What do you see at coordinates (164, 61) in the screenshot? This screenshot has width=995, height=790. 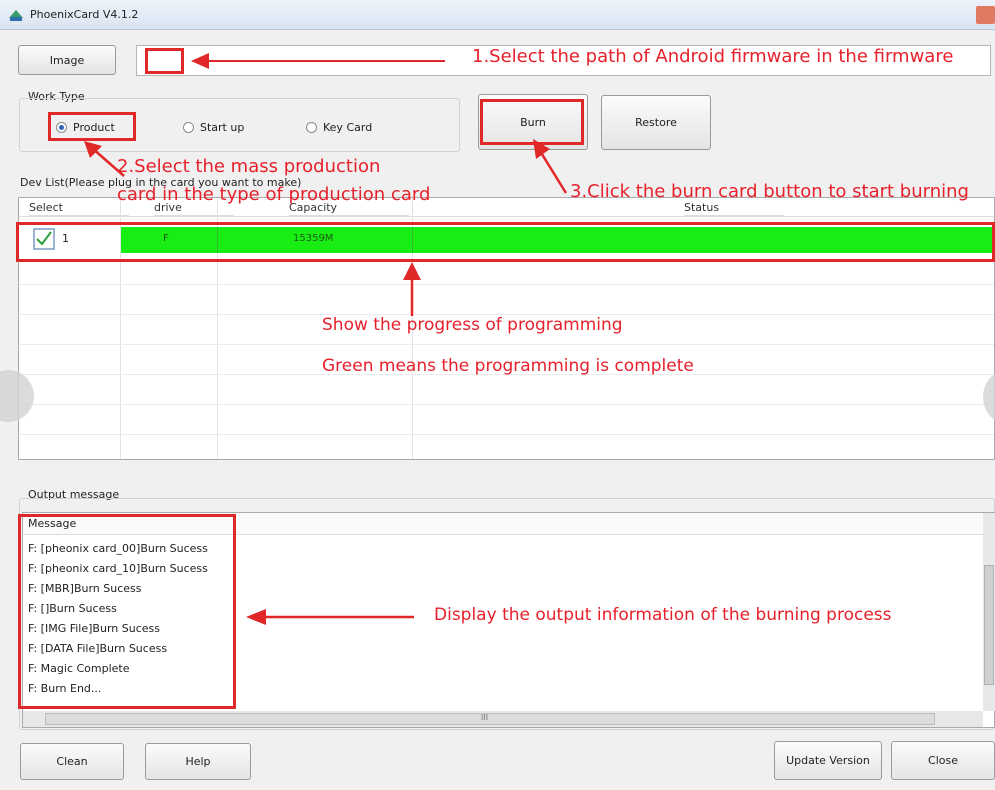 I see `annotation-box-path` at bounding box center [164, 61].